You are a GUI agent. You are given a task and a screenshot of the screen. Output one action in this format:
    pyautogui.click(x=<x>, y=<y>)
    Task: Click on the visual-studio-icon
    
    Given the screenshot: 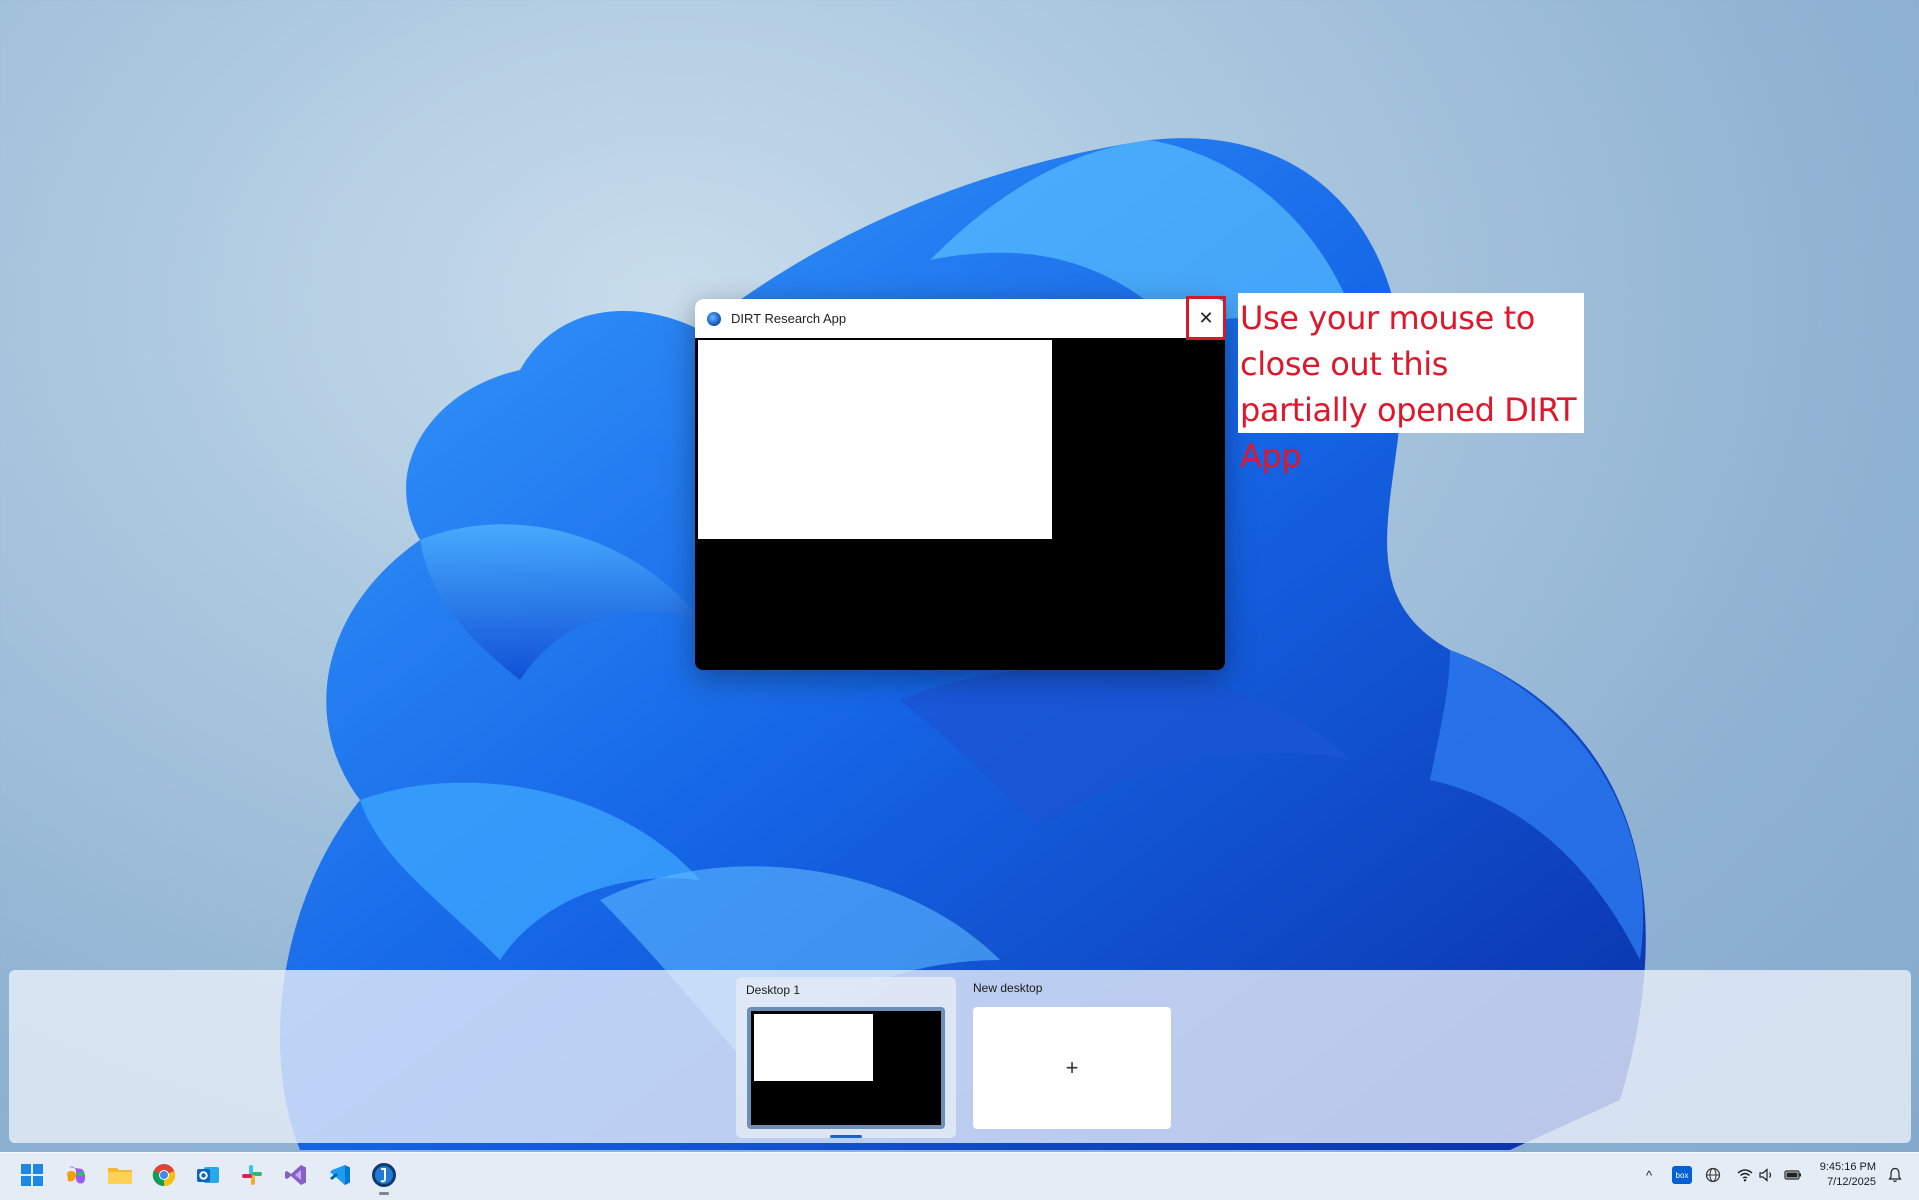 What is the action you would take?
    pyautogui.click(x=296, y=1175)
    